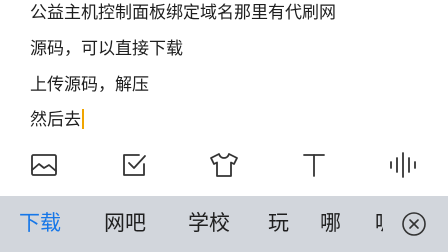  I want to click on editor-line-current: 然后去, so click(57, 120).